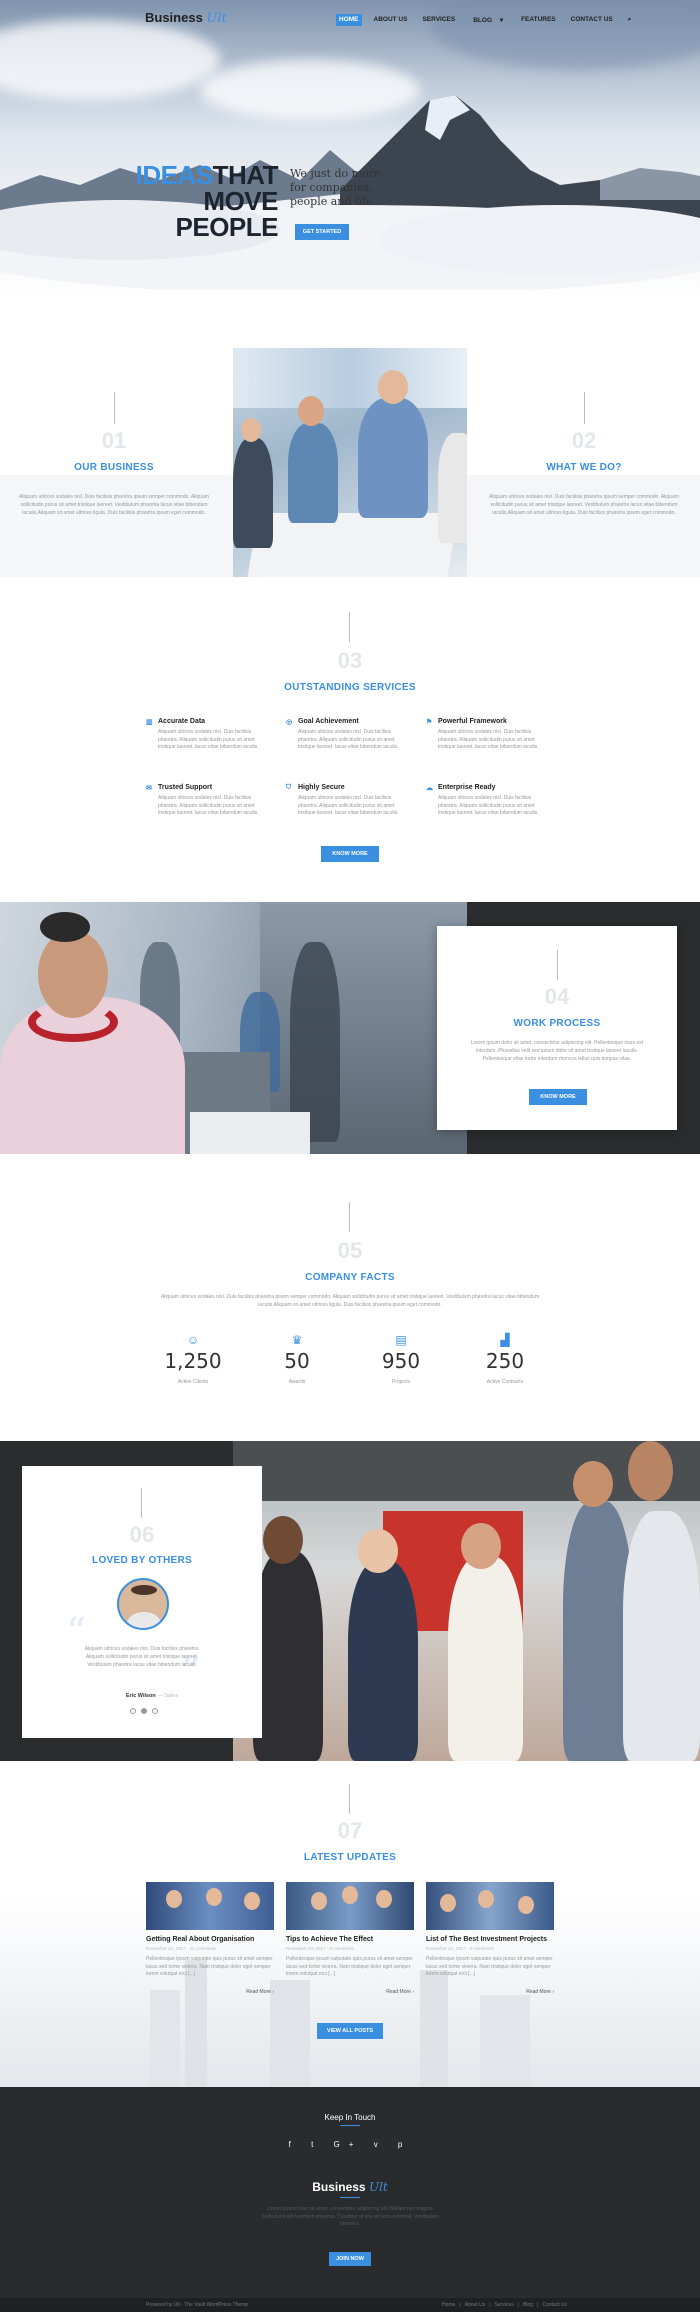 This screenshot has height=2312, width=700. Describe the element at coordinates (557, 1023) in the screenshot. I see `section-title: WORK PROCESS` at that location.